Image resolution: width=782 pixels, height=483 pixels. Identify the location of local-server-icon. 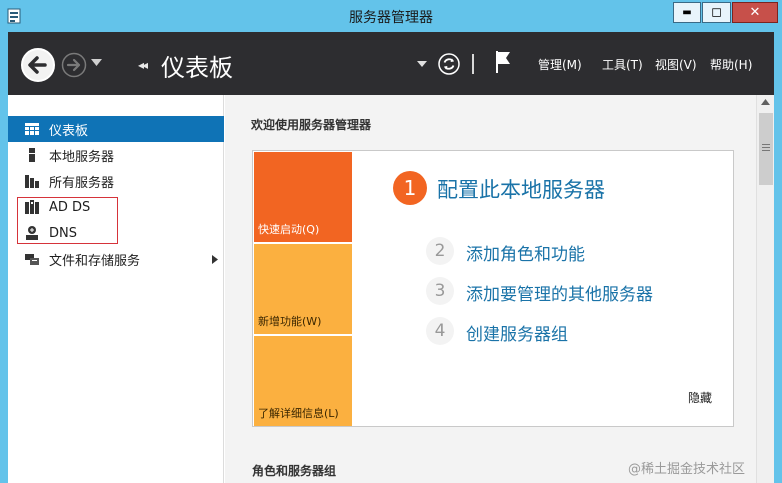
(32, 155).